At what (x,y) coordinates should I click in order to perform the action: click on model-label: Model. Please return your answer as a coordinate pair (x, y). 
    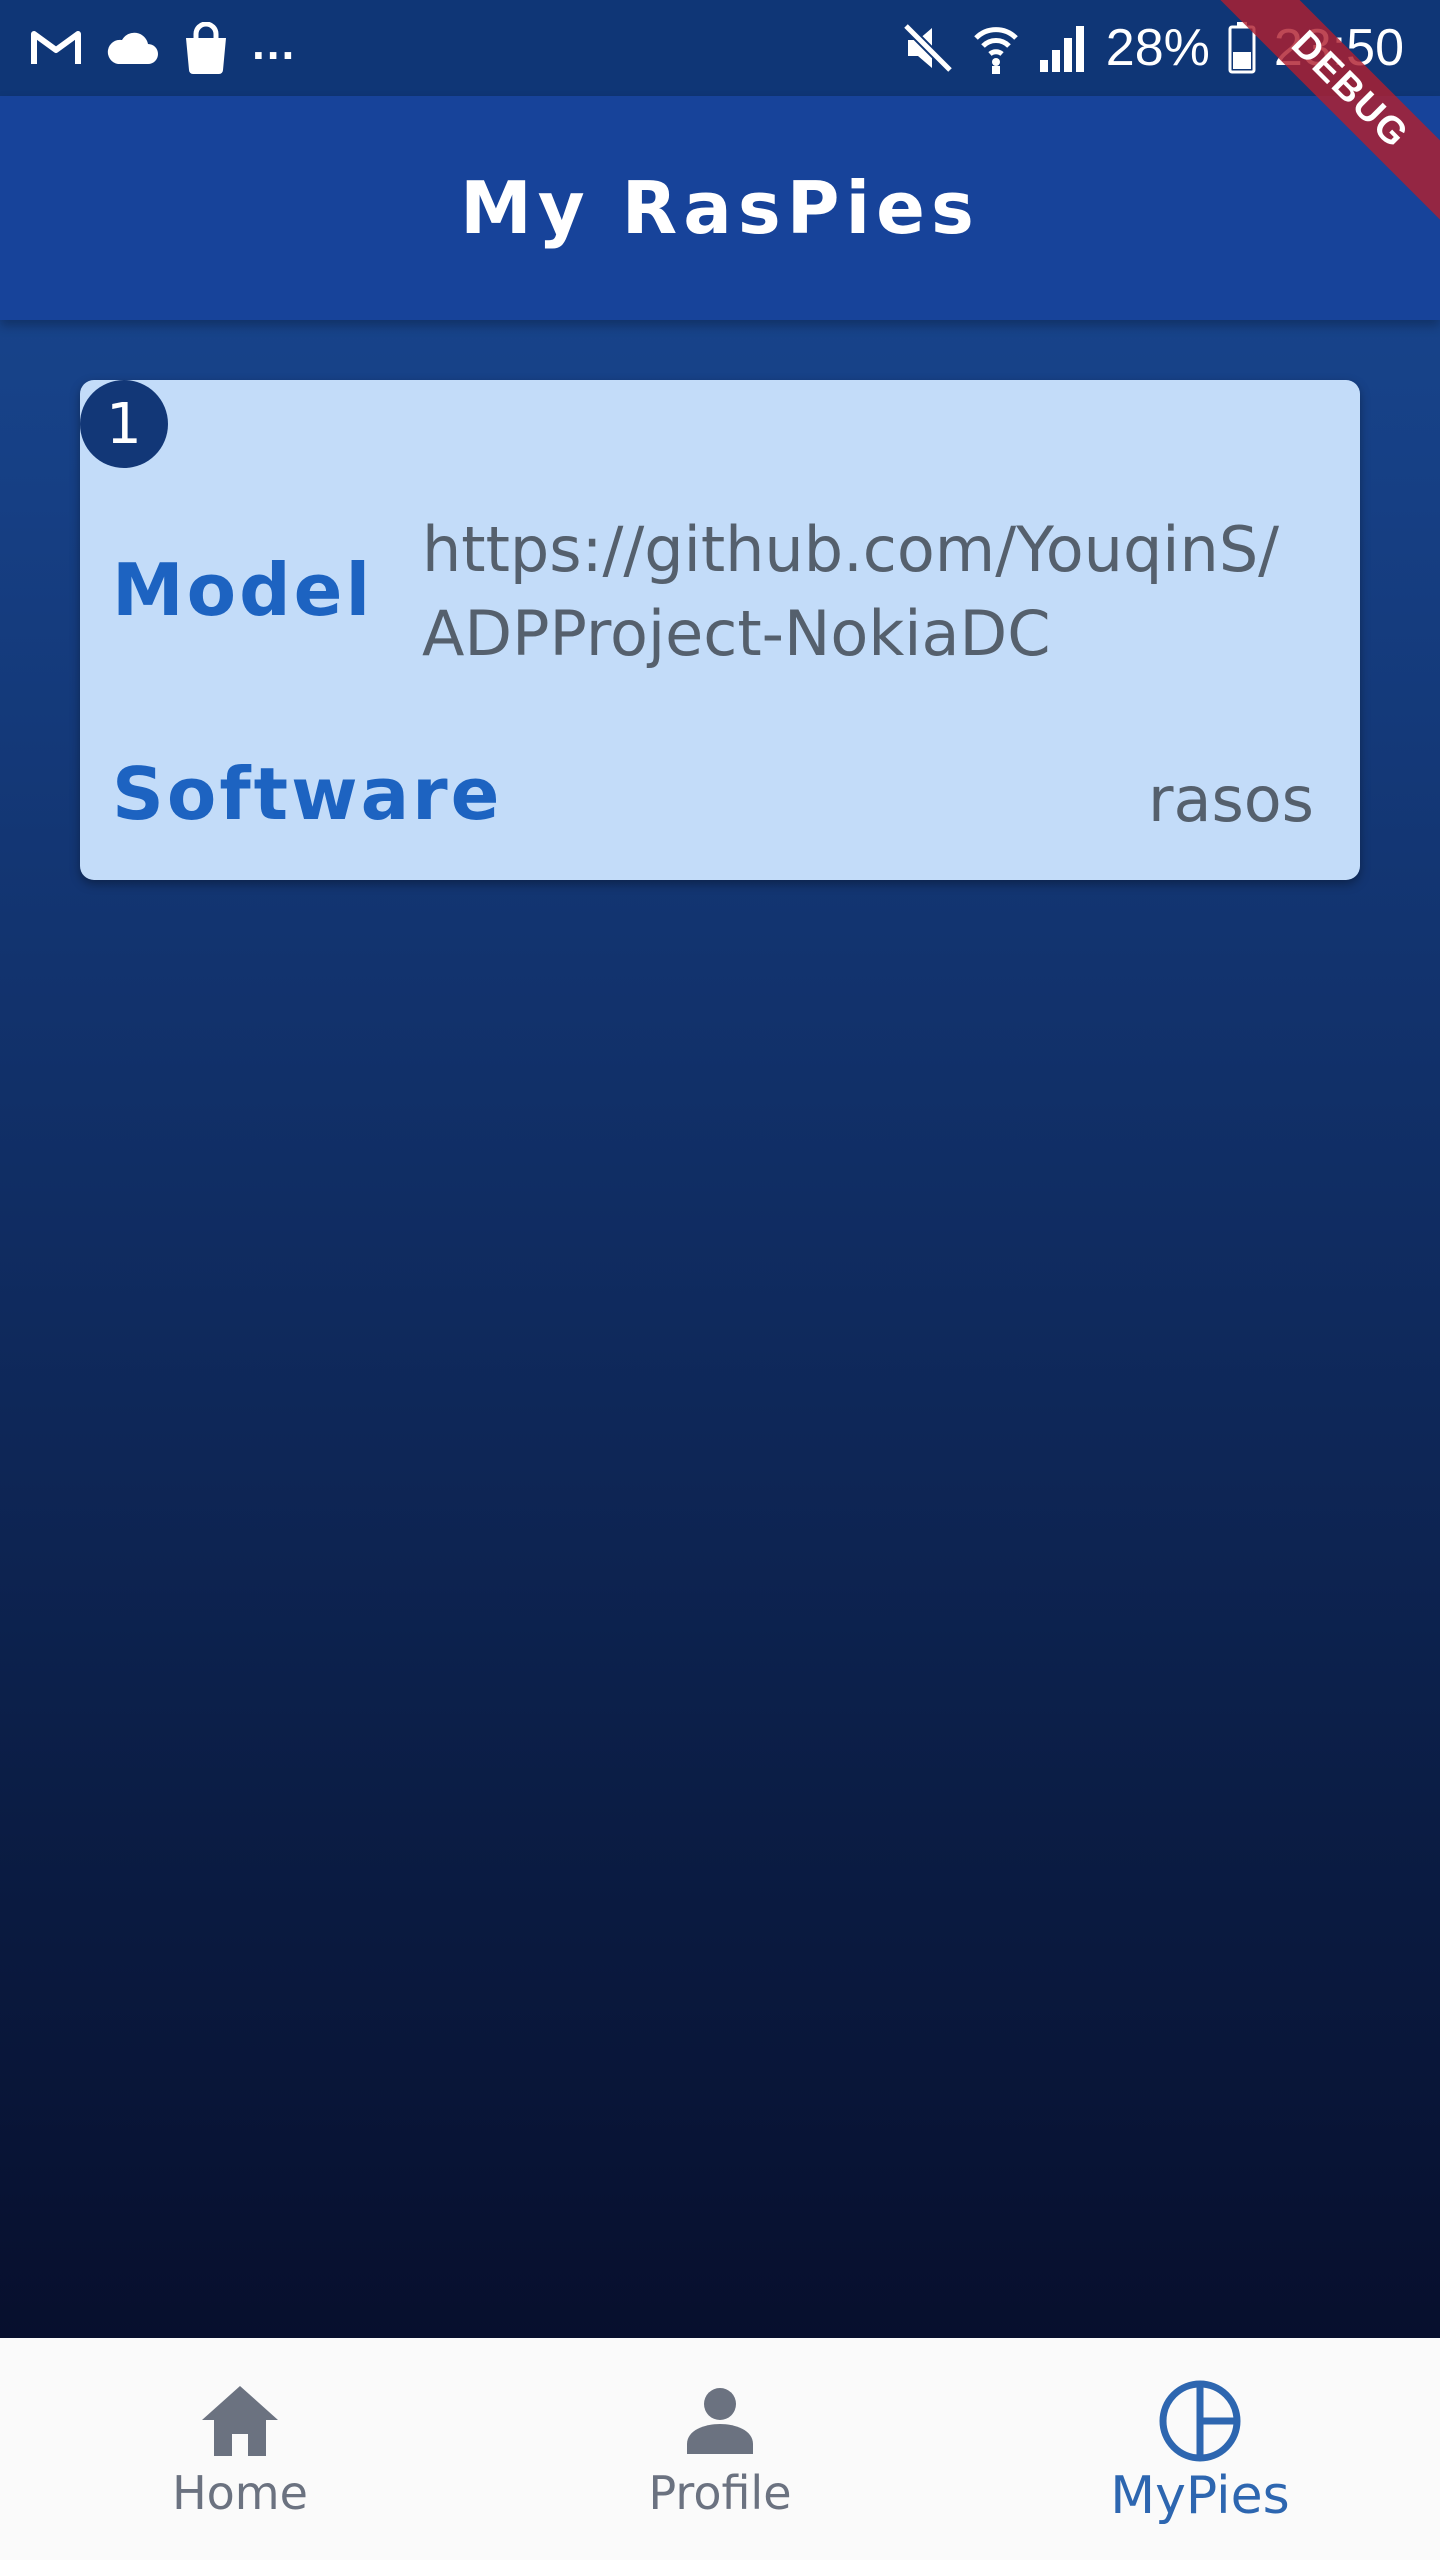
    Looking at the image, I should click on (243, 590).